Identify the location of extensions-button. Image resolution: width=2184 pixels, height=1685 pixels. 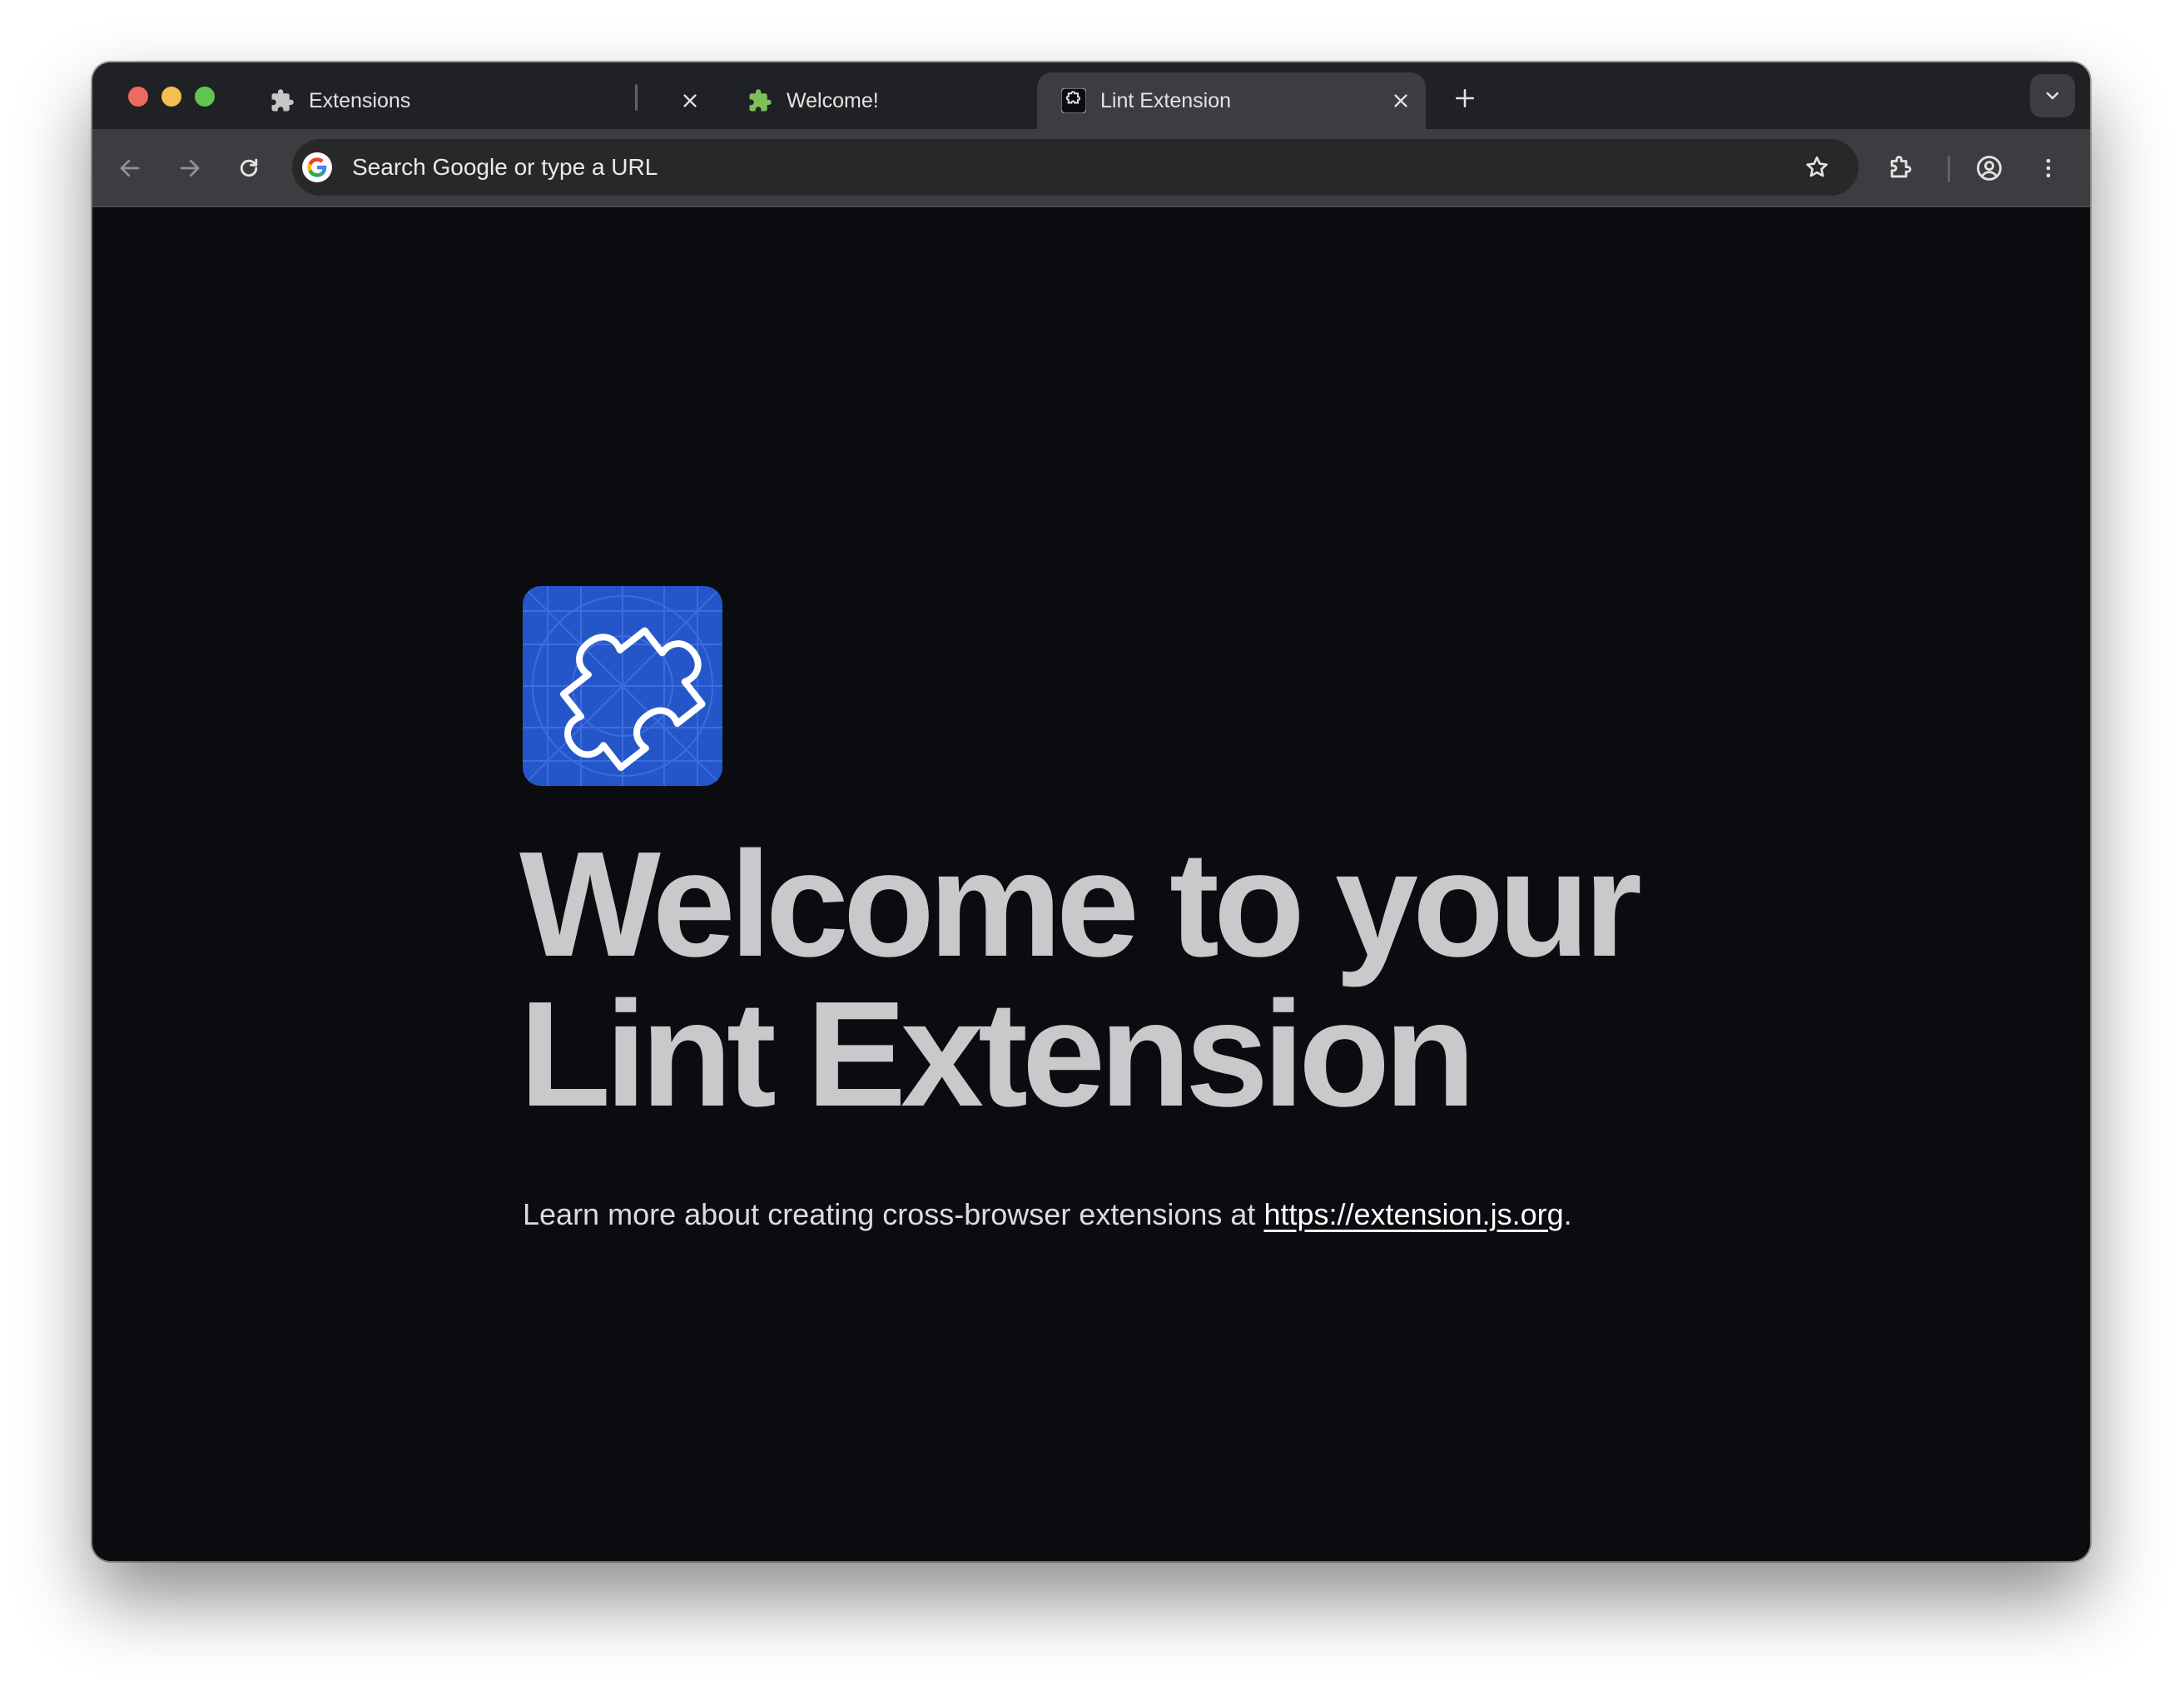
(1900, 168).